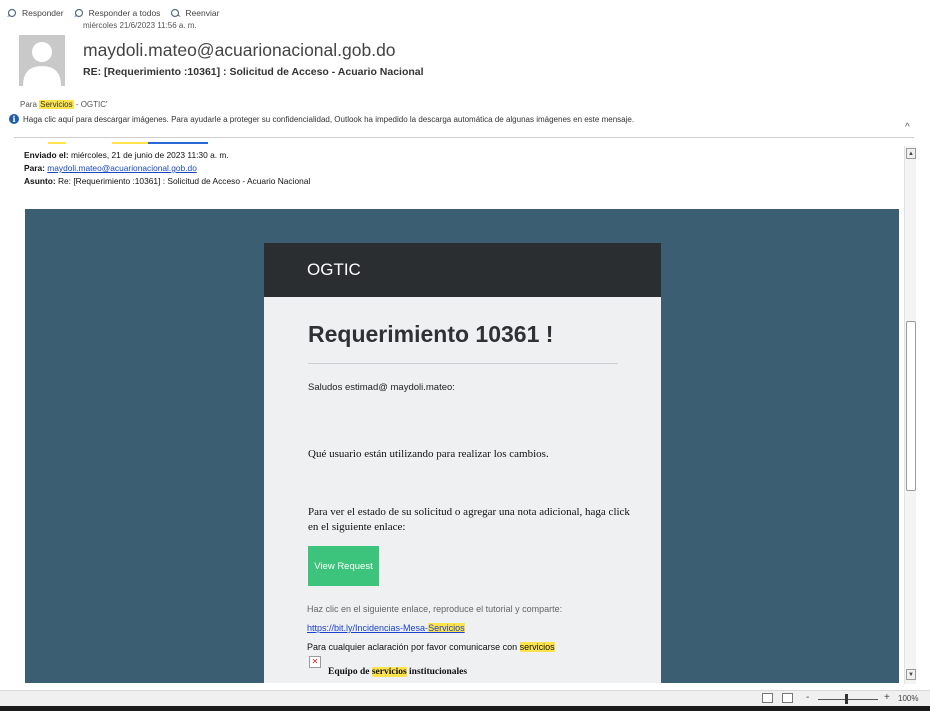  Describe the element at coordinates (537, 647) in the screenshot. I see `contact-highlight: servicios` at that location.